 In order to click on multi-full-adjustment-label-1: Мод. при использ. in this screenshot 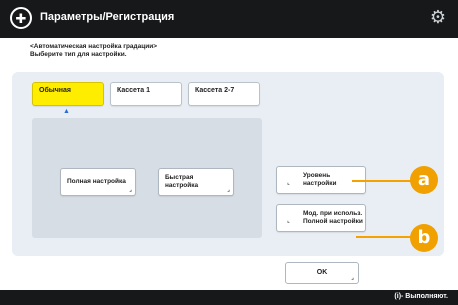, I will do `click(333, 213)`.